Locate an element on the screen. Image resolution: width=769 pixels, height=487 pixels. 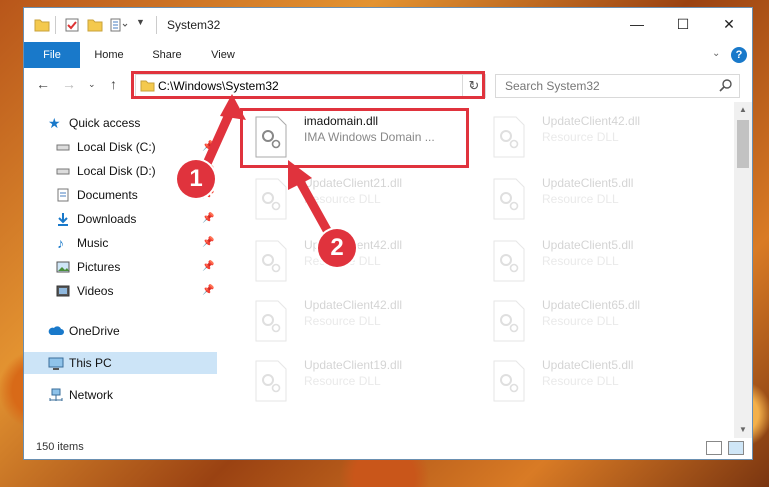
arrow-1-head is located at coordinates (233, 107).